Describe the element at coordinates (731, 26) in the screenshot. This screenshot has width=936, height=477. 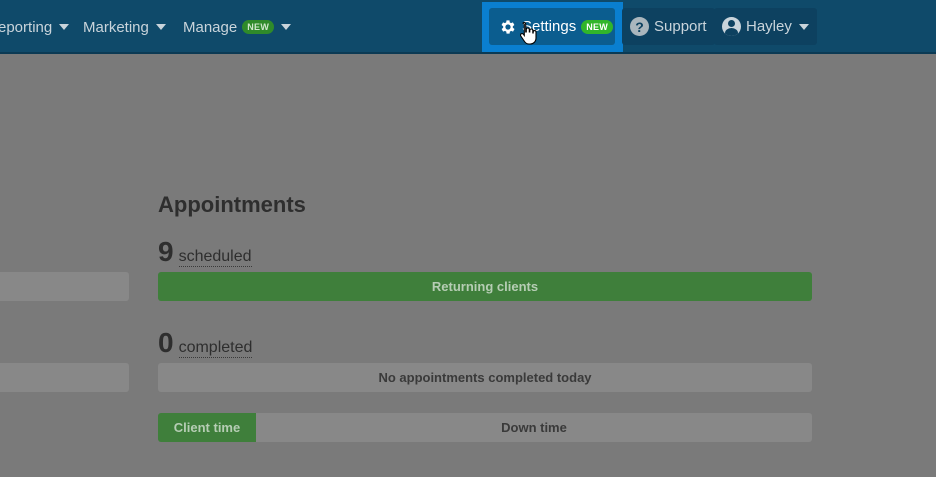
I see `user-icon` at that location.